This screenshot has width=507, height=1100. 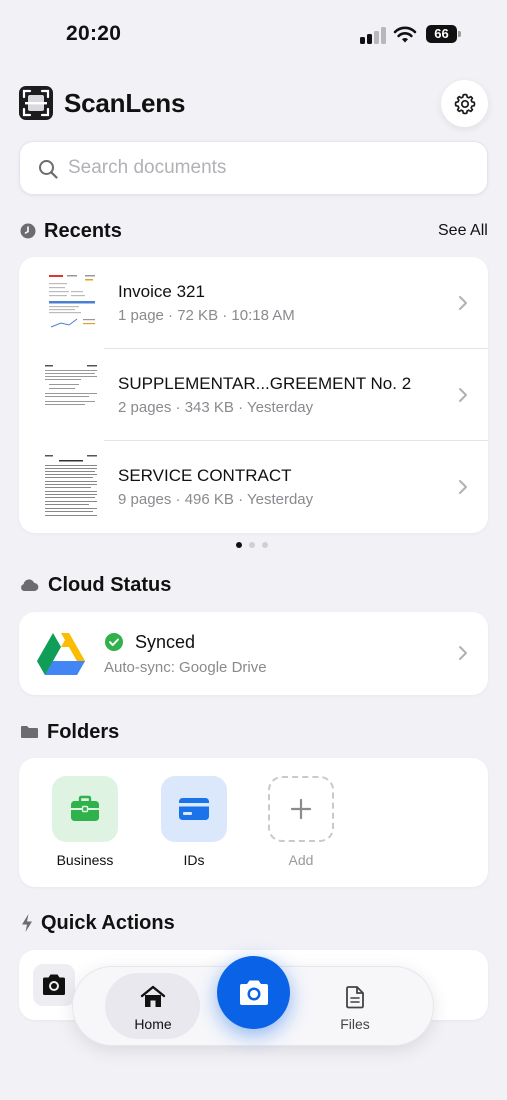 What do you see at coordinates (30, 585) in the screenshot?
I see `cloud-icon` at bounding box center [30, 585].